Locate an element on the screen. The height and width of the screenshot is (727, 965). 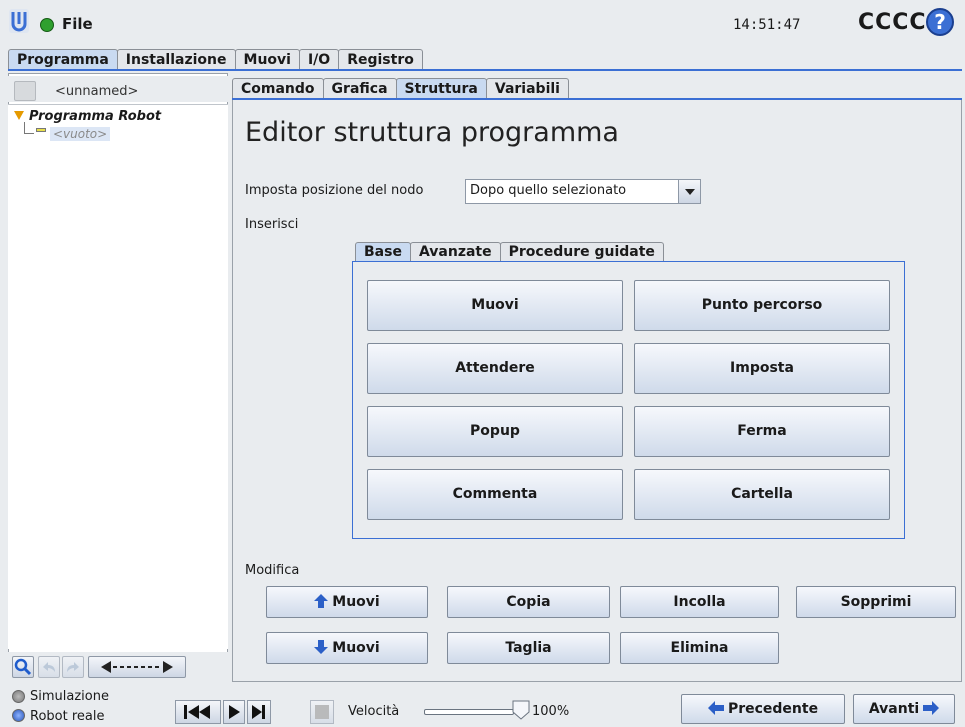
move-down-label: Muovi is located at coordinates (356, 648).